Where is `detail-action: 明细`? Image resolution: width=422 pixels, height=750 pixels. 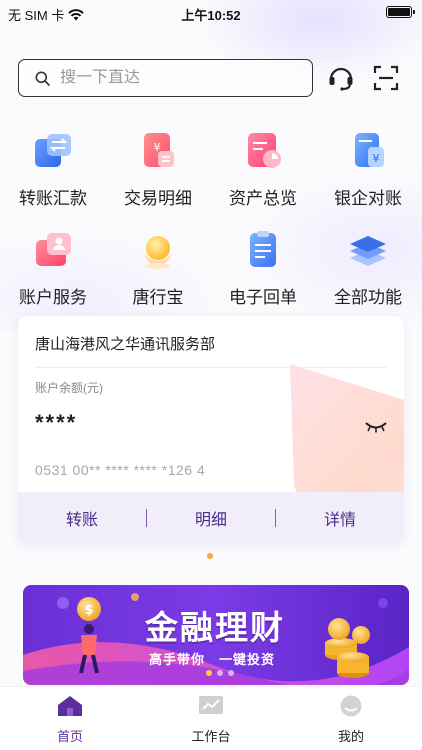
detail-action: 明细 is located at coordinates (211, 518).